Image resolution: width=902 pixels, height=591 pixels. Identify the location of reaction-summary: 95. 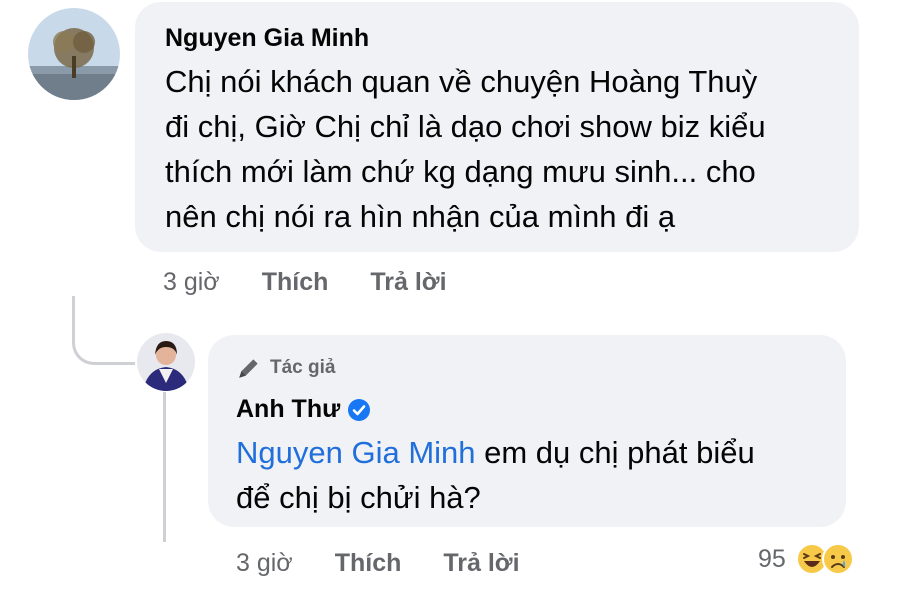
(806, 559).